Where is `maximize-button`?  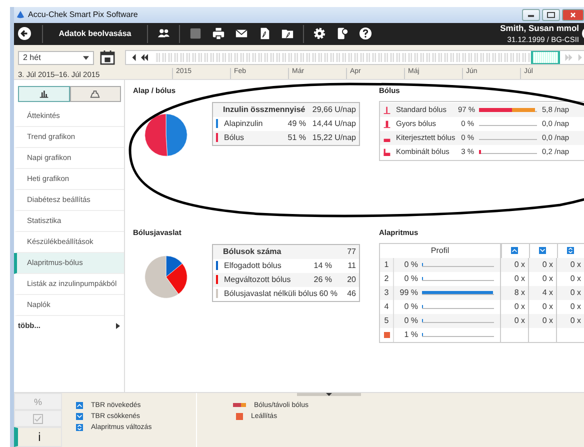
maximize-button is located at coordinates (551, 14).